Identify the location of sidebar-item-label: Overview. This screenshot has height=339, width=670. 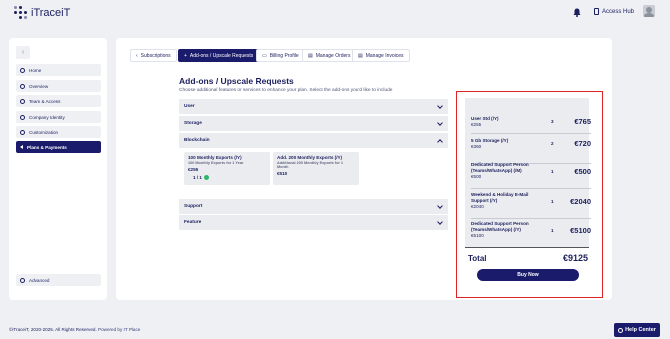
(39, 86).